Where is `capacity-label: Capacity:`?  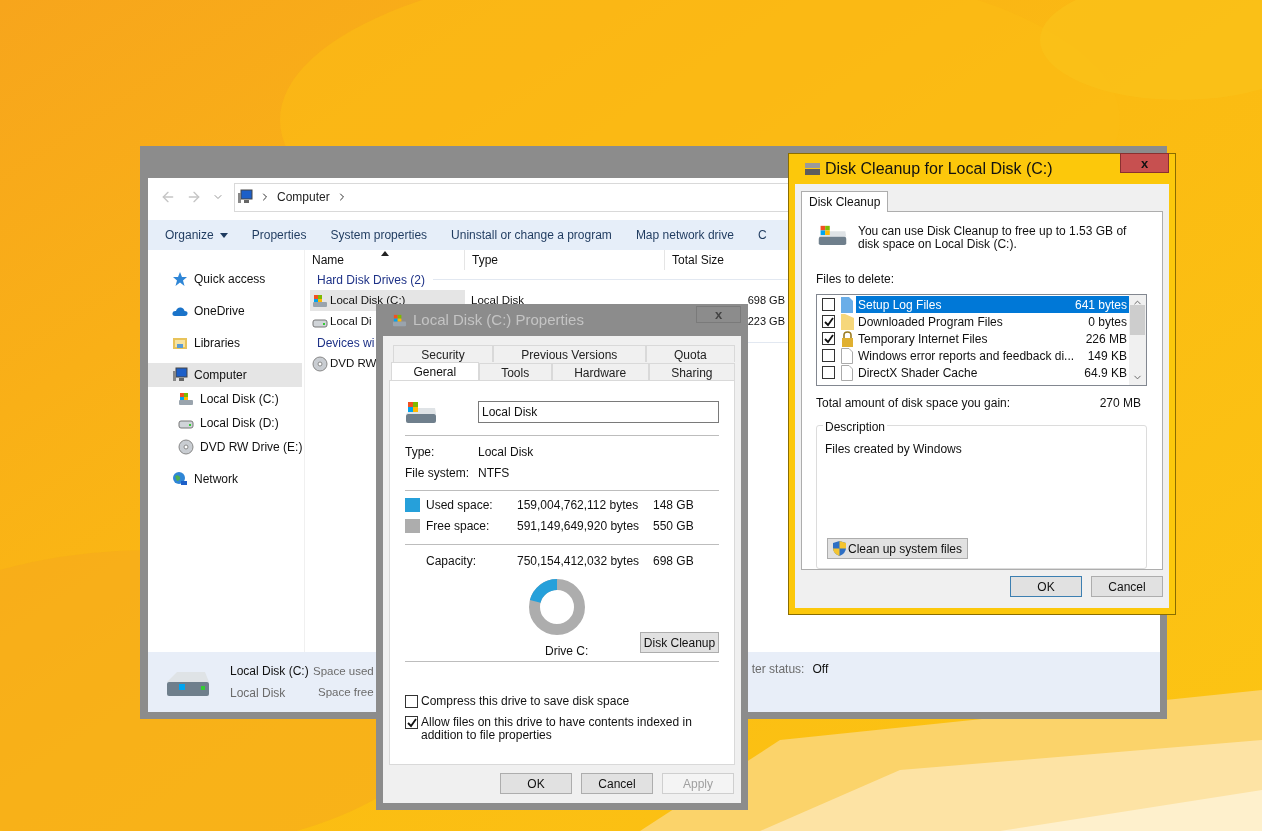 capacity-label: Capacity: is located at coordinates (452, 561).